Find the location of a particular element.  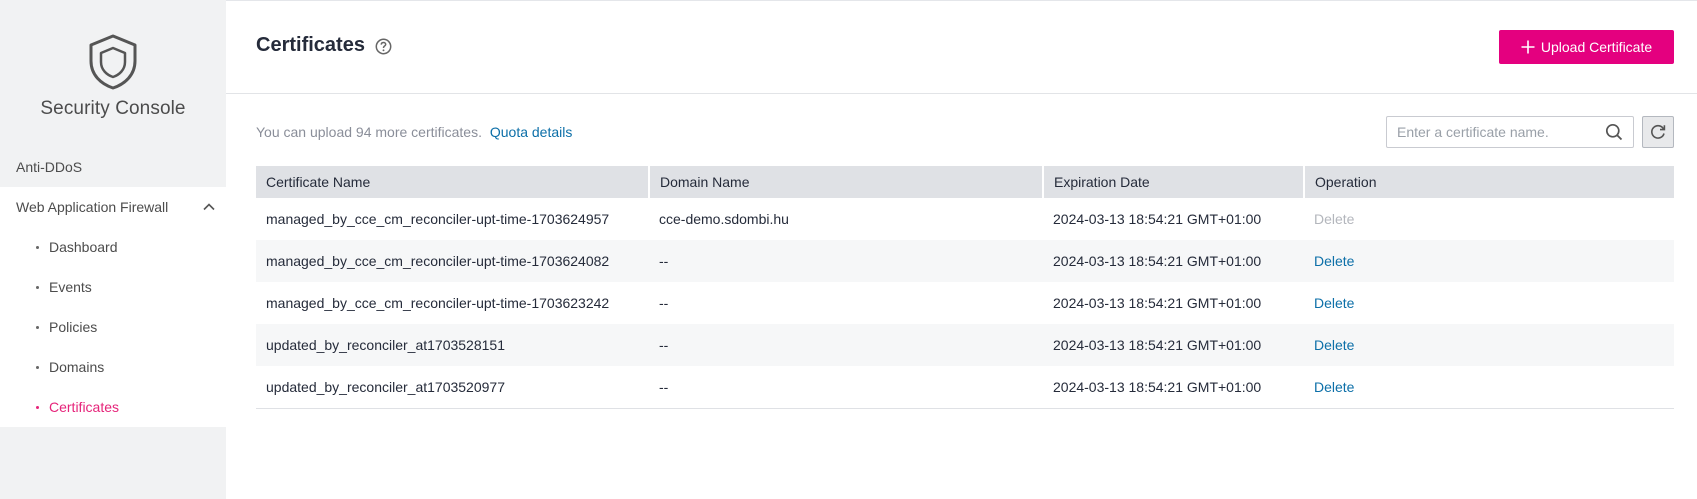

sidebar-item-label: Events is located at coordinates (70, 287).